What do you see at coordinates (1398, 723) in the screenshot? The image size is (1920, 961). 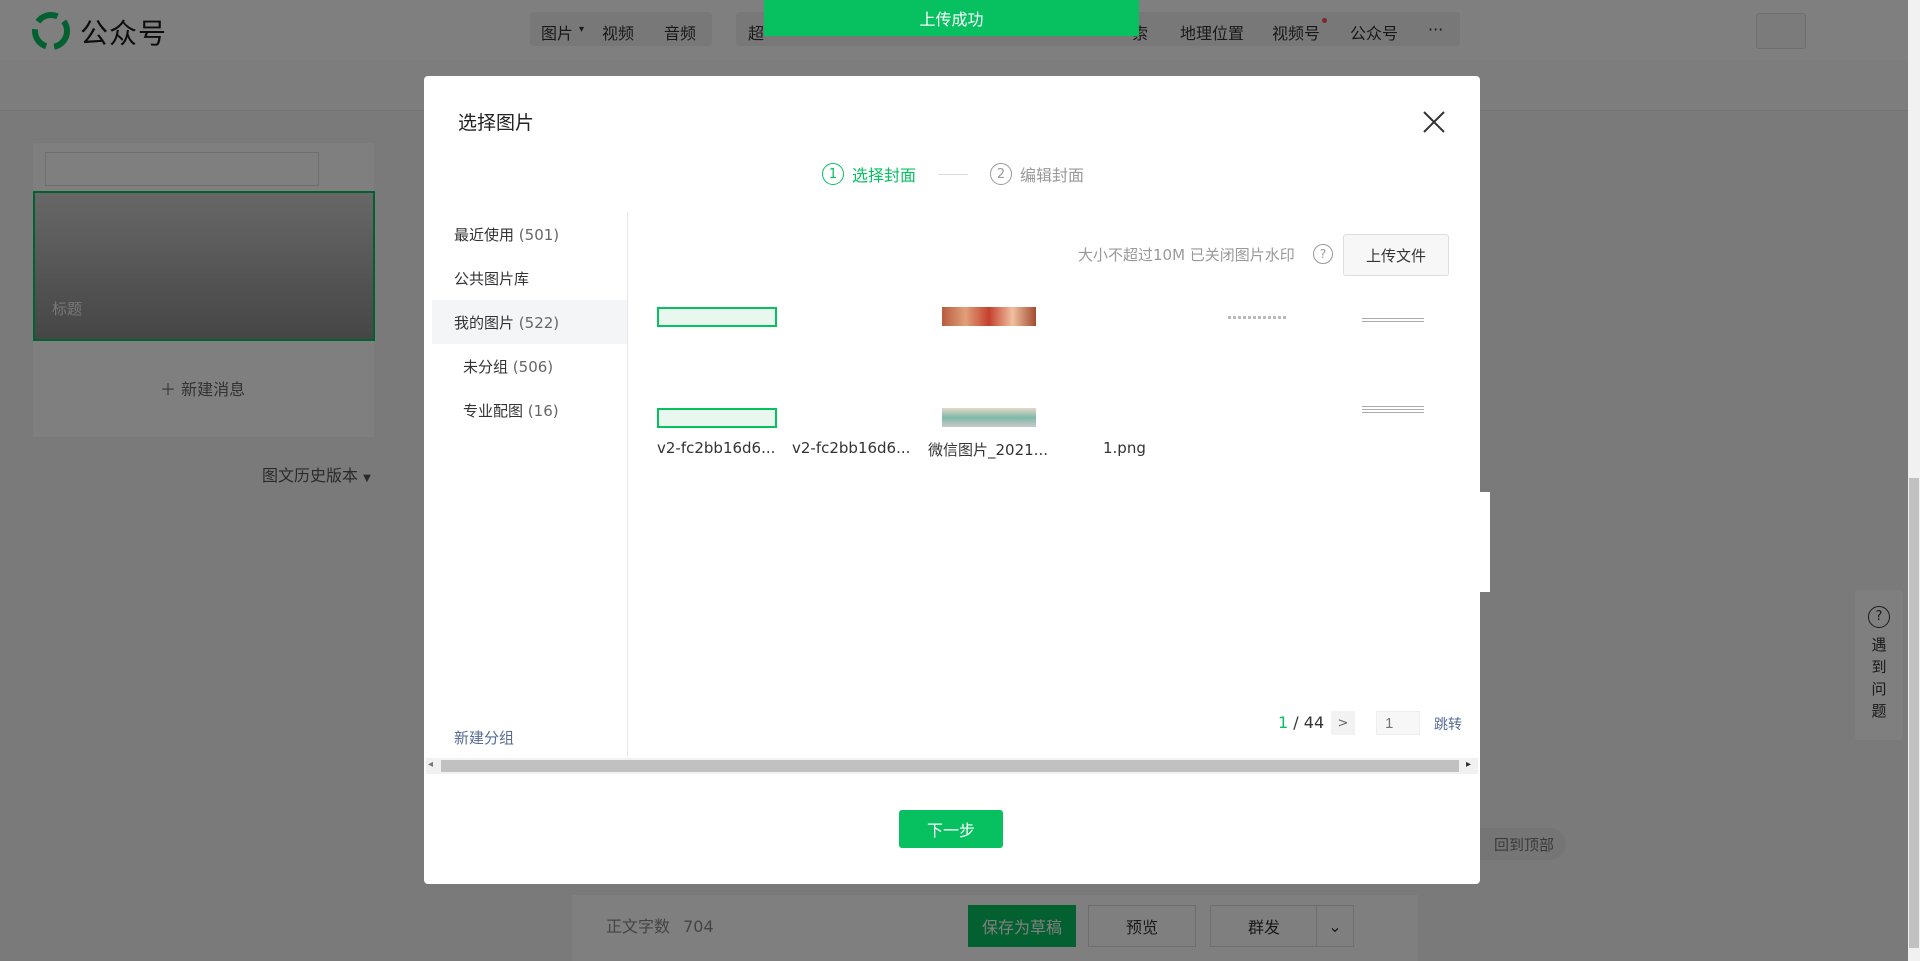 I see `page-number-input` at bounding box center [1398, 723].